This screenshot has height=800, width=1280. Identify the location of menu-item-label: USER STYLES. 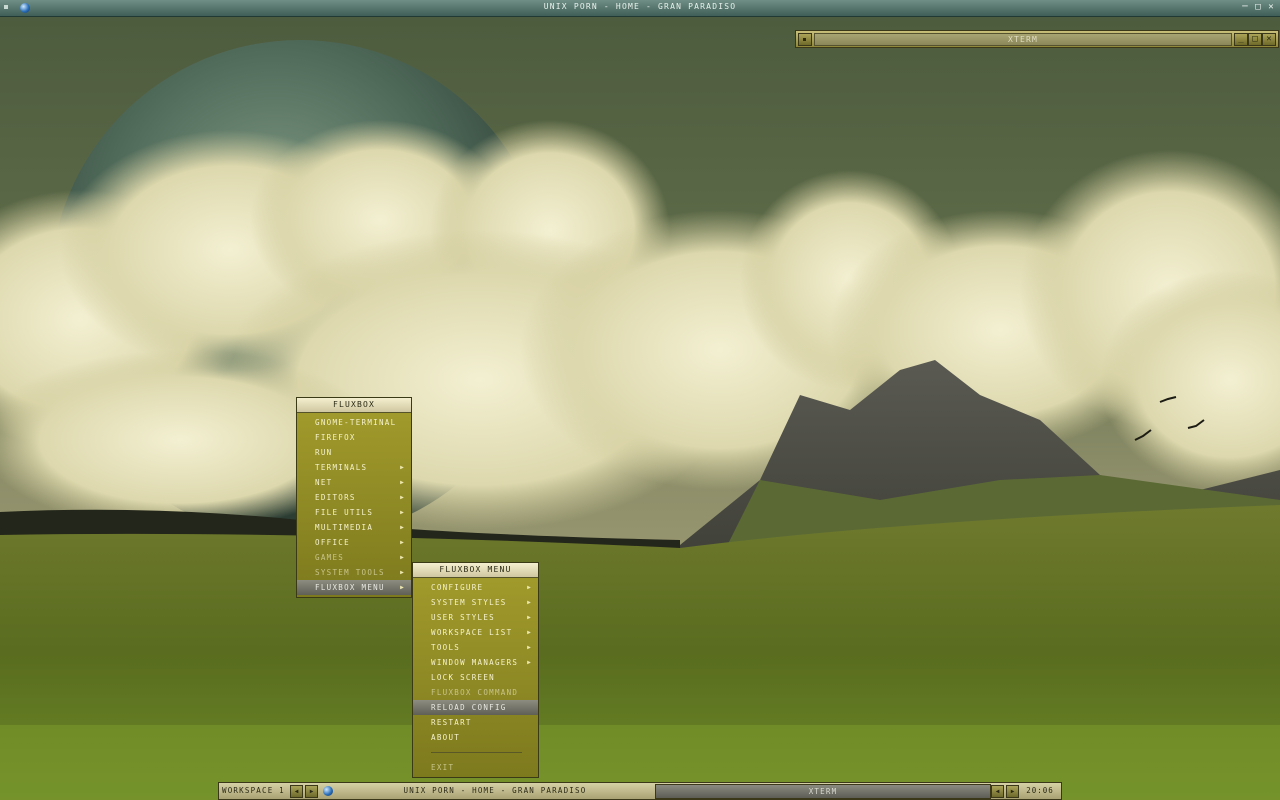
(463, 617).